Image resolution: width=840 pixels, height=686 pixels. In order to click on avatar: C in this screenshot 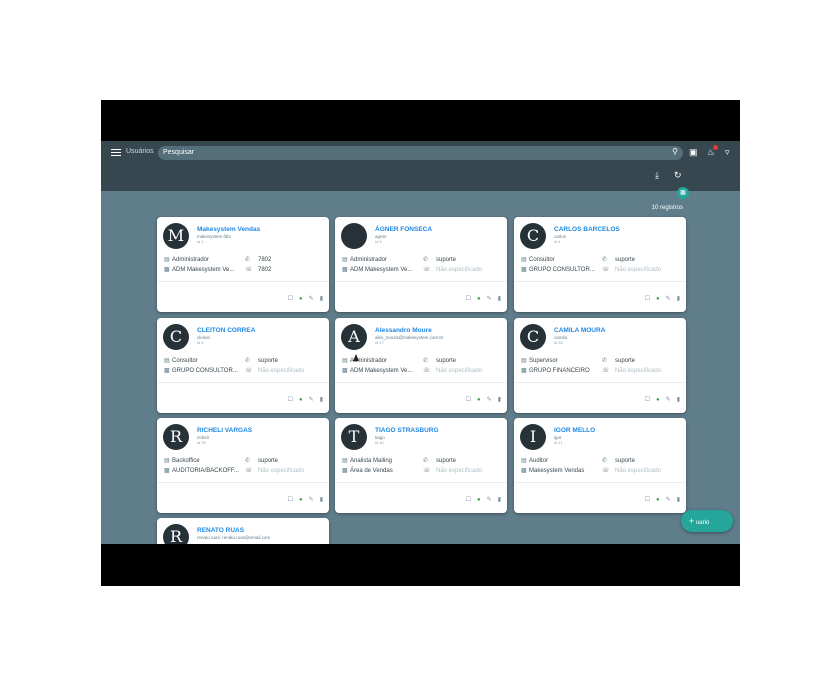, I will do `click(533, 337)`.